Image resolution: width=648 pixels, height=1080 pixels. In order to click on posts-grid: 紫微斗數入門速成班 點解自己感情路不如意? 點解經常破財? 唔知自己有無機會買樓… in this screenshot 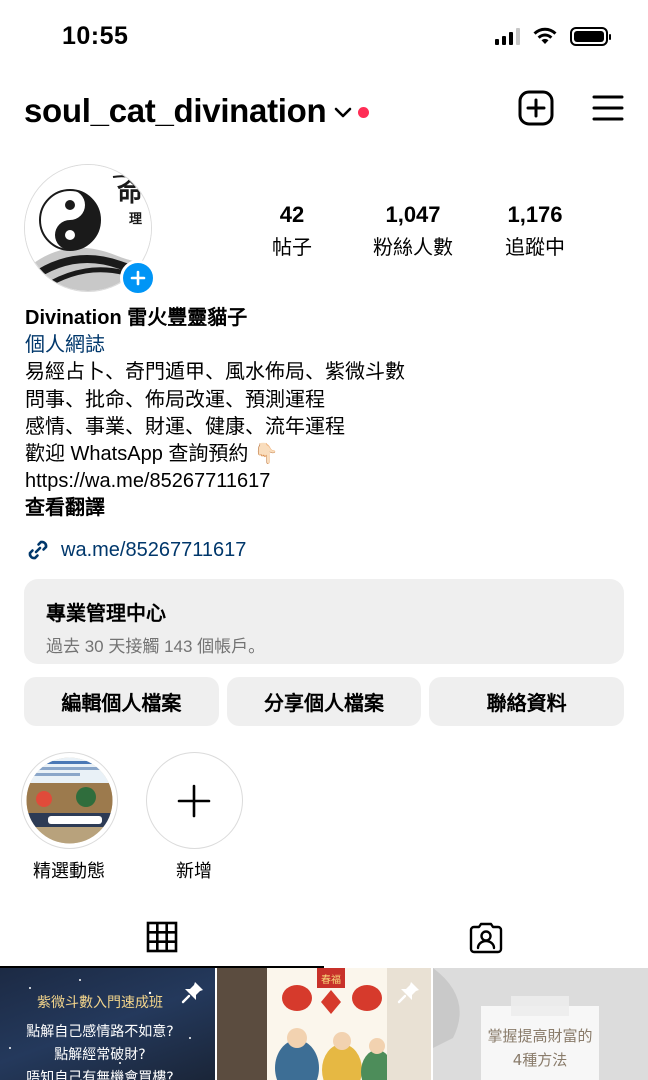, I will do `click(324, 1024)`.